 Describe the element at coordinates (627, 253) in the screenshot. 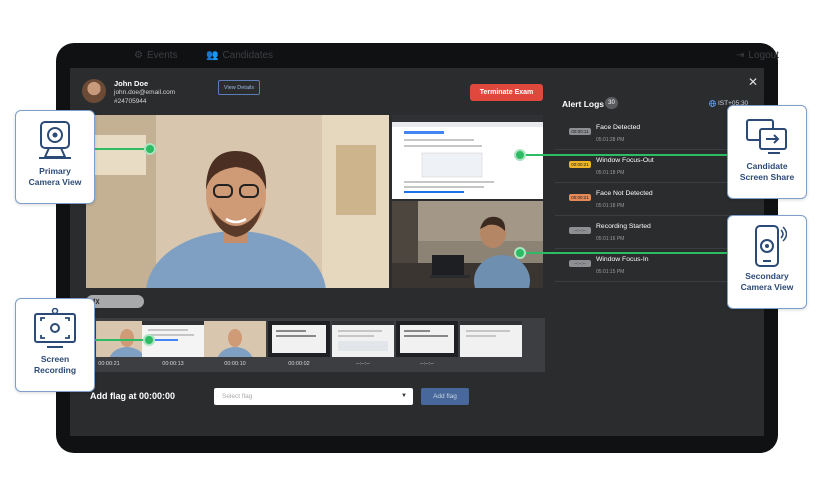

I see `secondary-connector` at that location.